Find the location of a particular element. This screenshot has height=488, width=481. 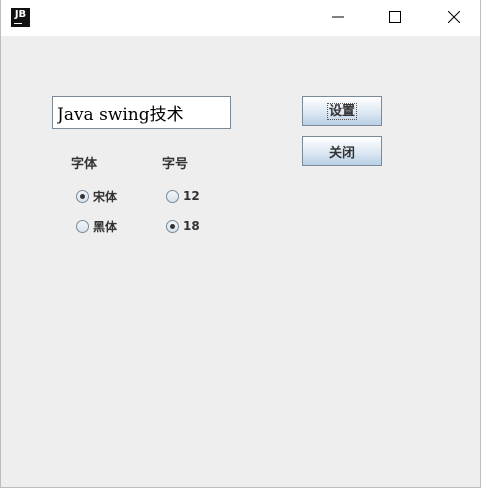

maximize-button is located at coordinates (395, 17).